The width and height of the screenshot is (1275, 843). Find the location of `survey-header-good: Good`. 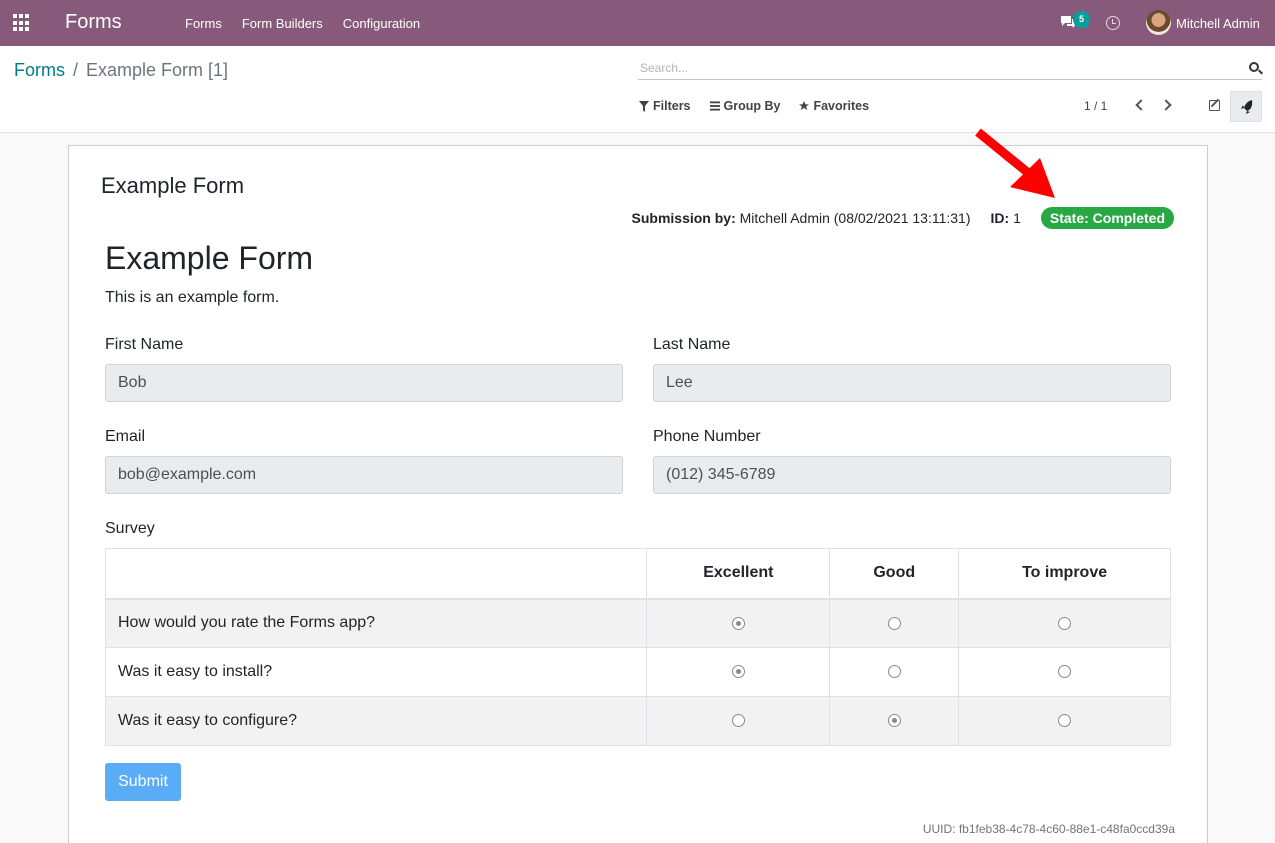

survey-header-good: Good is located at coordinates (894, 574).